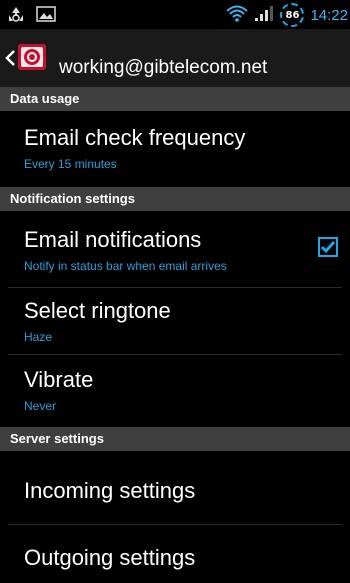 The image size is (350, 583). Describe the element at coordinates (237, 15) in the screenshot. I see `wifi-icon` at that location.